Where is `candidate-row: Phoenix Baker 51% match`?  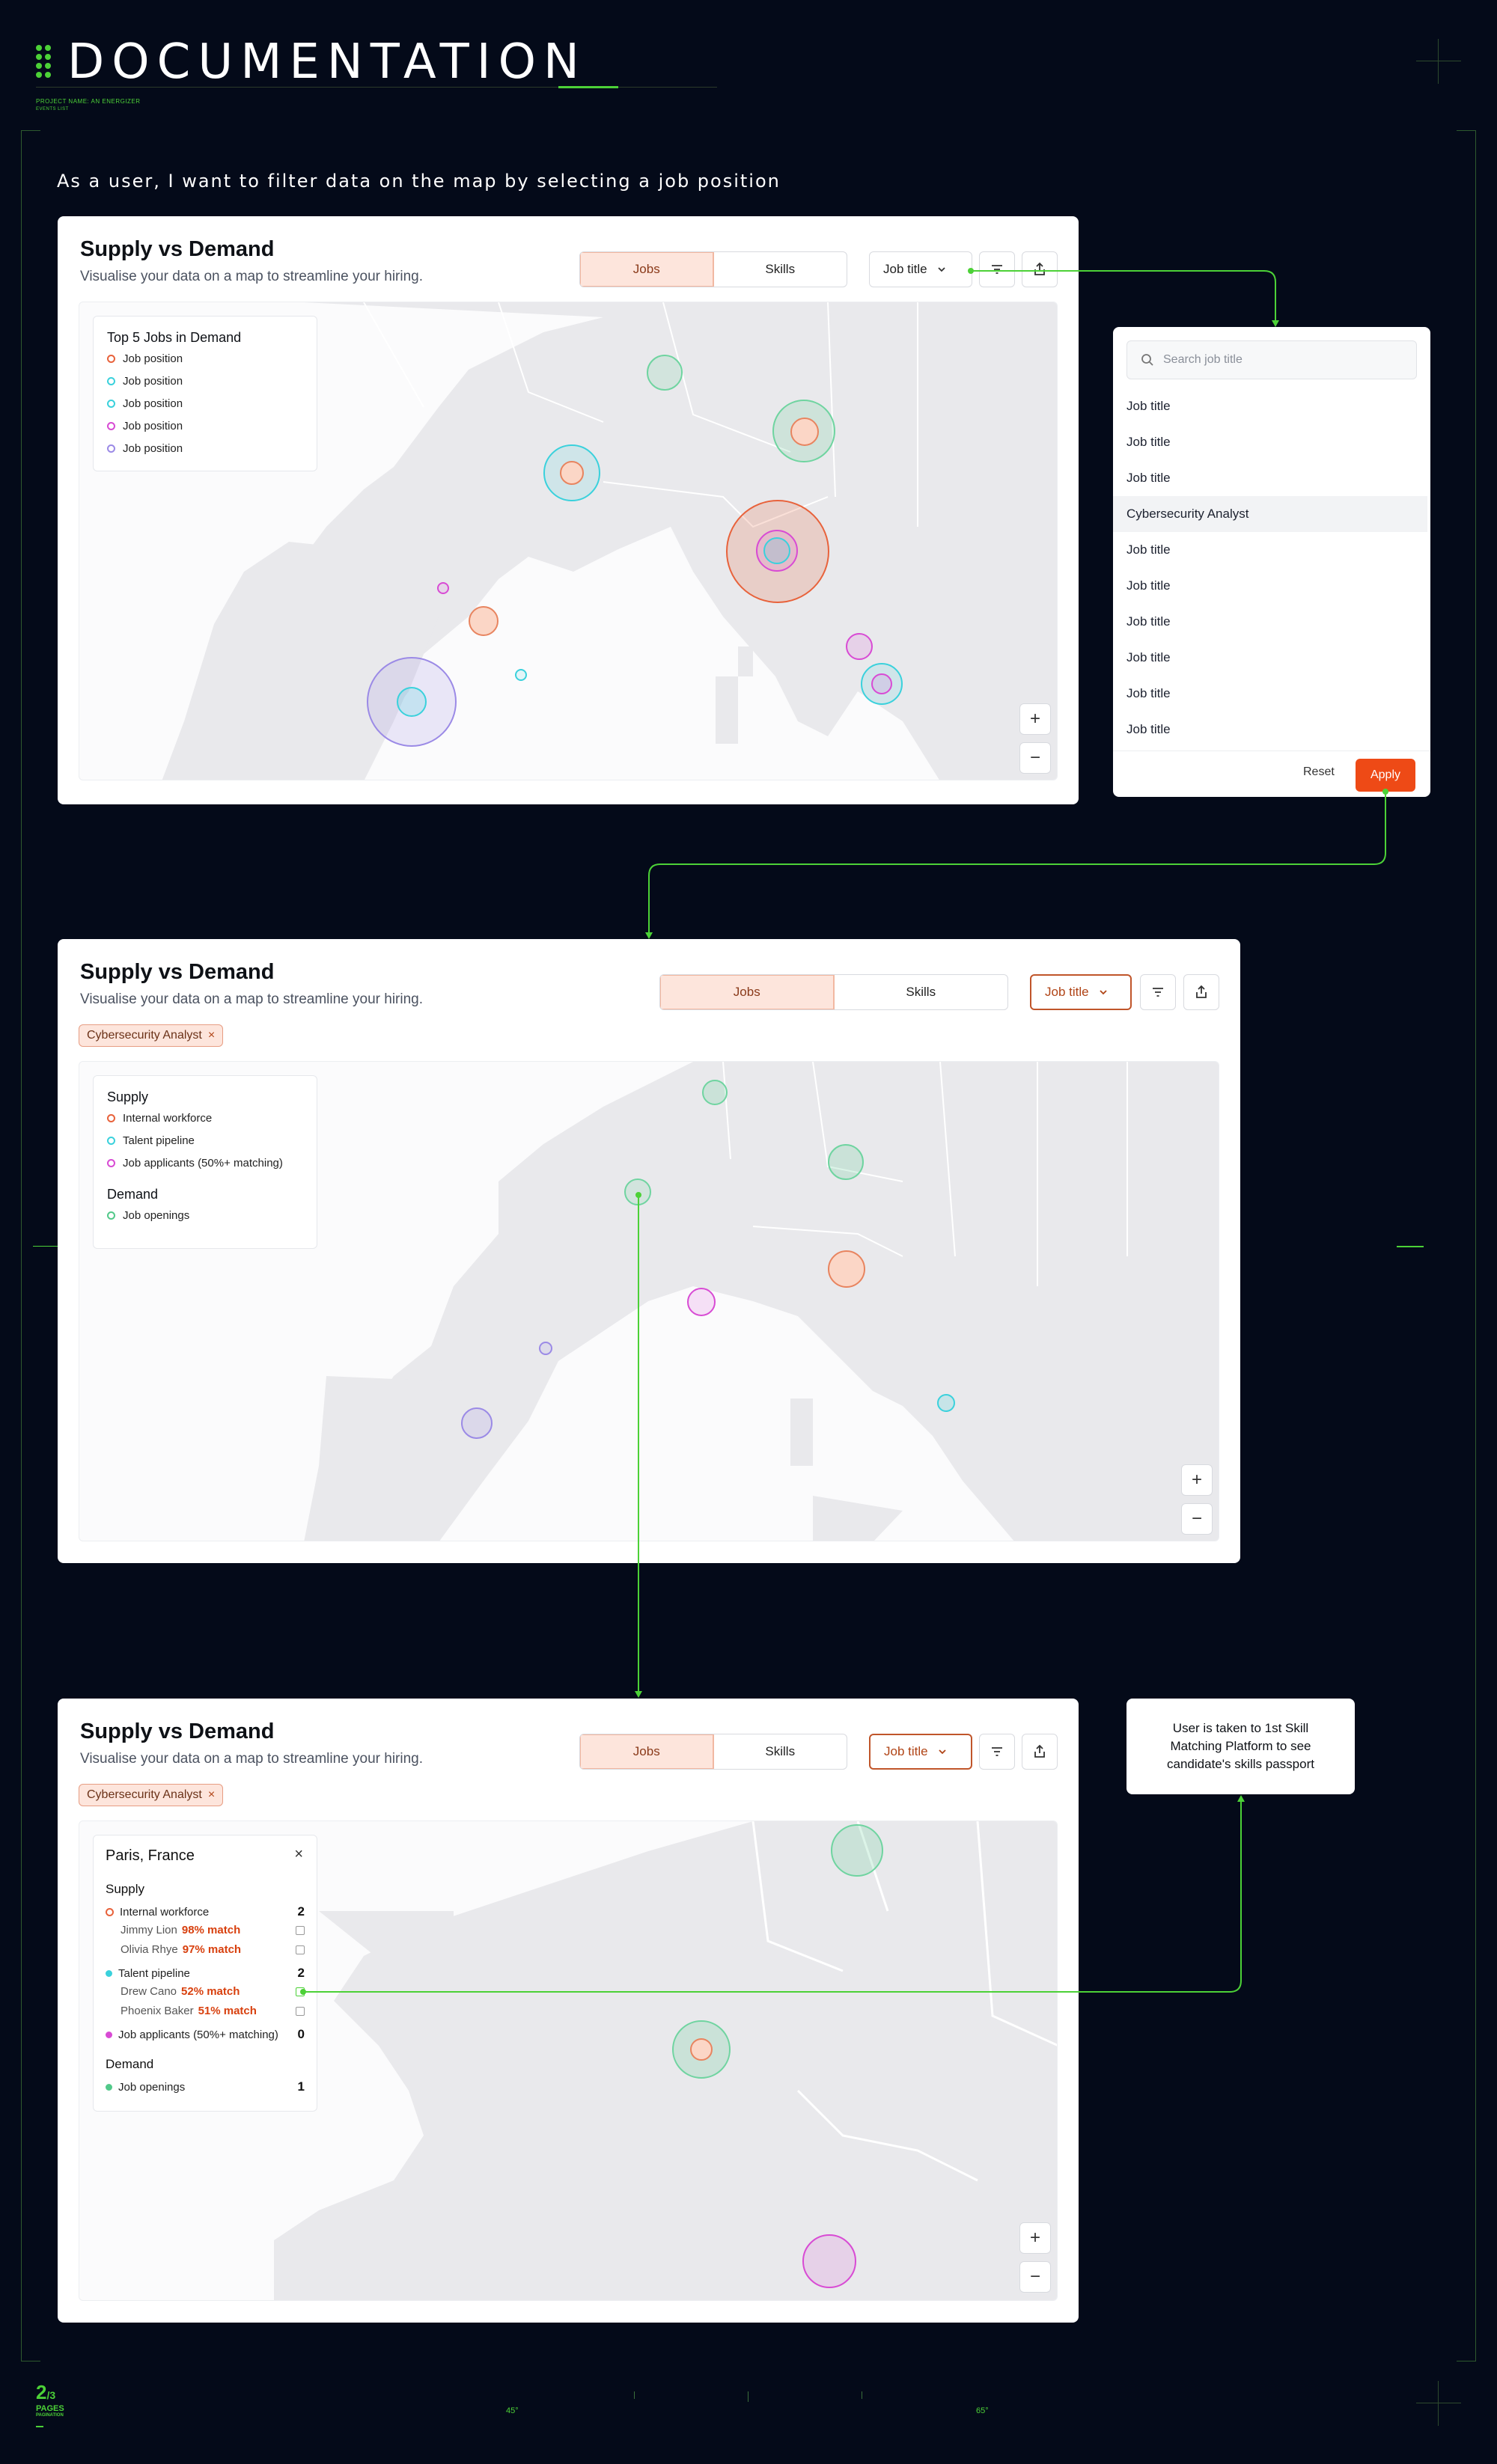
candidate-row: Phoenix Baker 51% match is located at coordinates (213, 2011).